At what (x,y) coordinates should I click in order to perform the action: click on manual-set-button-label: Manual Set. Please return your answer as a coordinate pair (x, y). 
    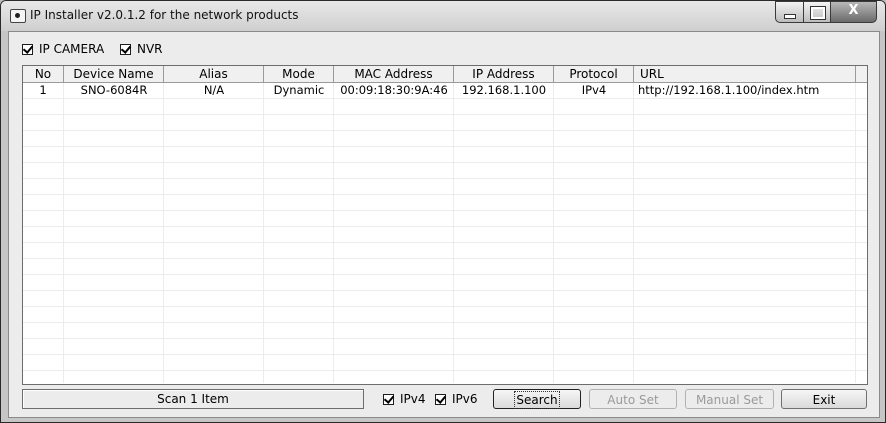
    Looking at the image, I should click on (729, 400).